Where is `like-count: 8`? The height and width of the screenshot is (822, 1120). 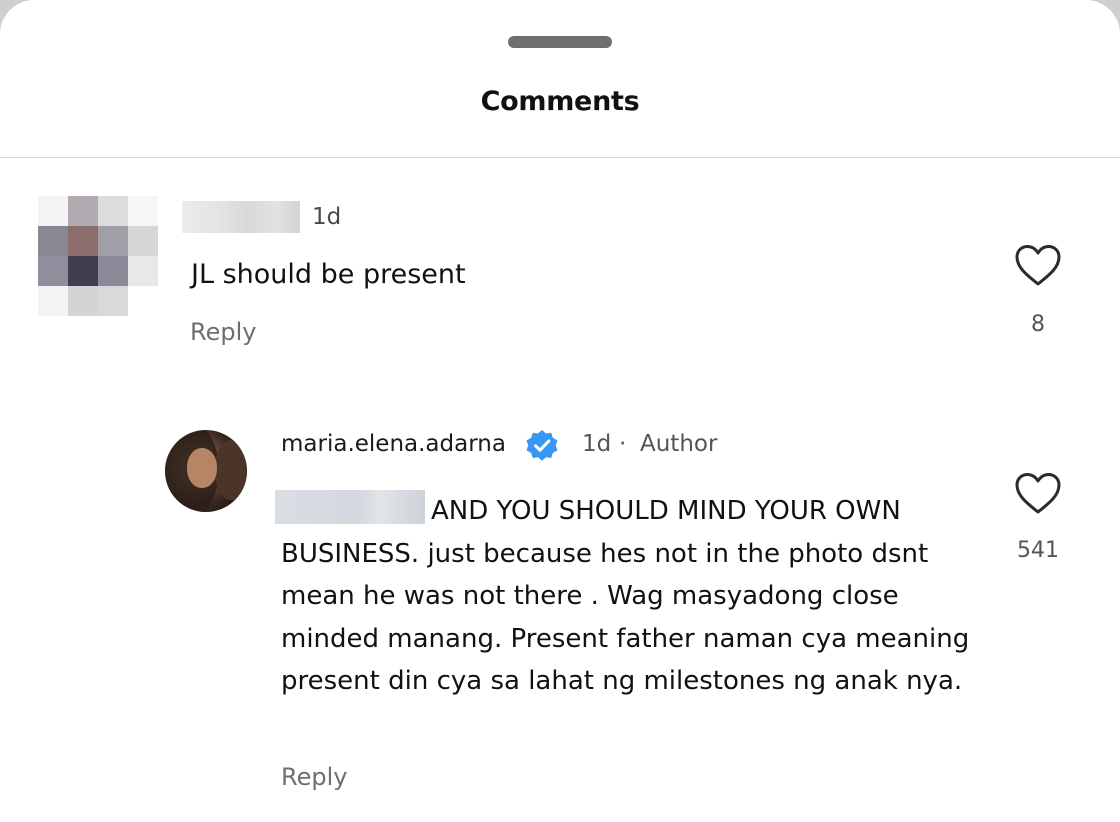 like-count: 8 is located at coordinates (1038, 324).